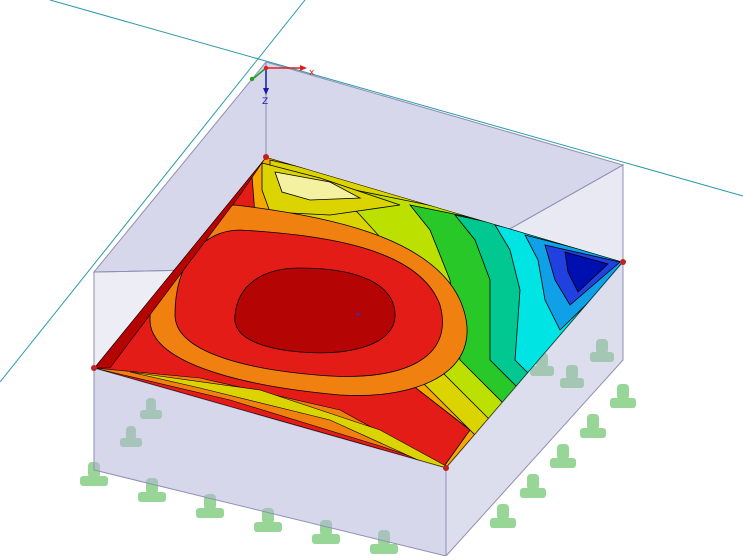 This screenshot has width=743, height=560. Describe the element at coordinates (265, 102) in the screenshot. I see `axis-z-label: Z` at that location.